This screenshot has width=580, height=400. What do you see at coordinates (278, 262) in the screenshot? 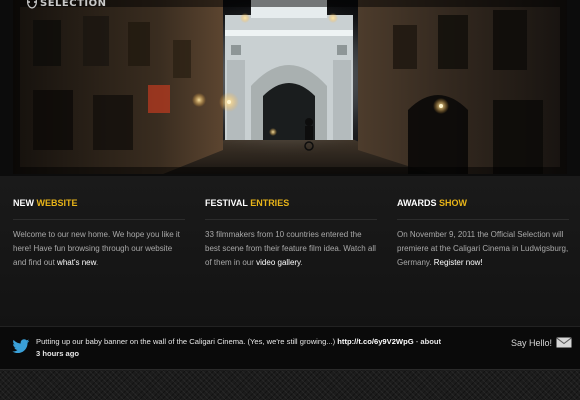
I see `video-gallery-link: video gallery` at bounding box center [278, 262].